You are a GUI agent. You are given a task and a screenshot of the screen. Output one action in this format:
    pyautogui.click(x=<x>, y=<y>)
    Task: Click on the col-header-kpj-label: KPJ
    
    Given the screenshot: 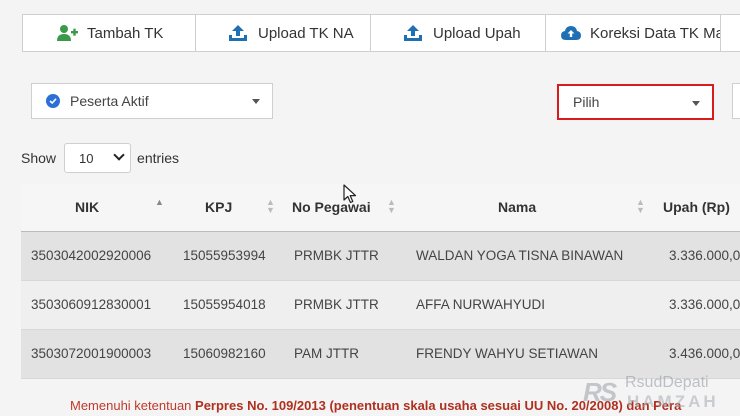 What is the action you would take?
    pyautogui.click(x=219, y=207)
    